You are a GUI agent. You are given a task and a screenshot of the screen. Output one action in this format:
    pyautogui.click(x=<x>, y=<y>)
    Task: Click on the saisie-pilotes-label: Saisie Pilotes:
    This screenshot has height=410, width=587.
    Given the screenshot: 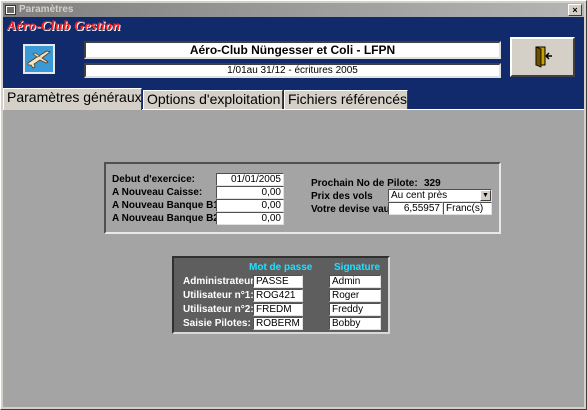 What is the action you would take?
    pyautogui.click(x=217, y=323)
    